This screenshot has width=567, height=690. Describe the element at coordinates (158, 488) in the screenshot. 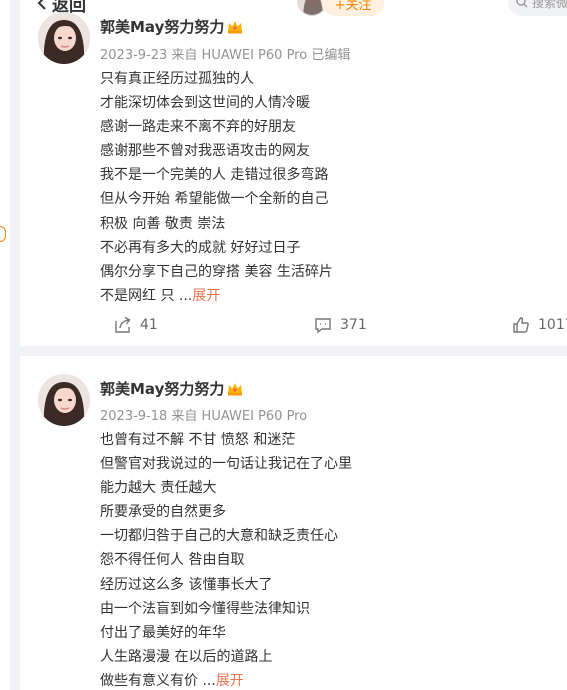

I see `post-line: 能力越大 责任越大` at that location.